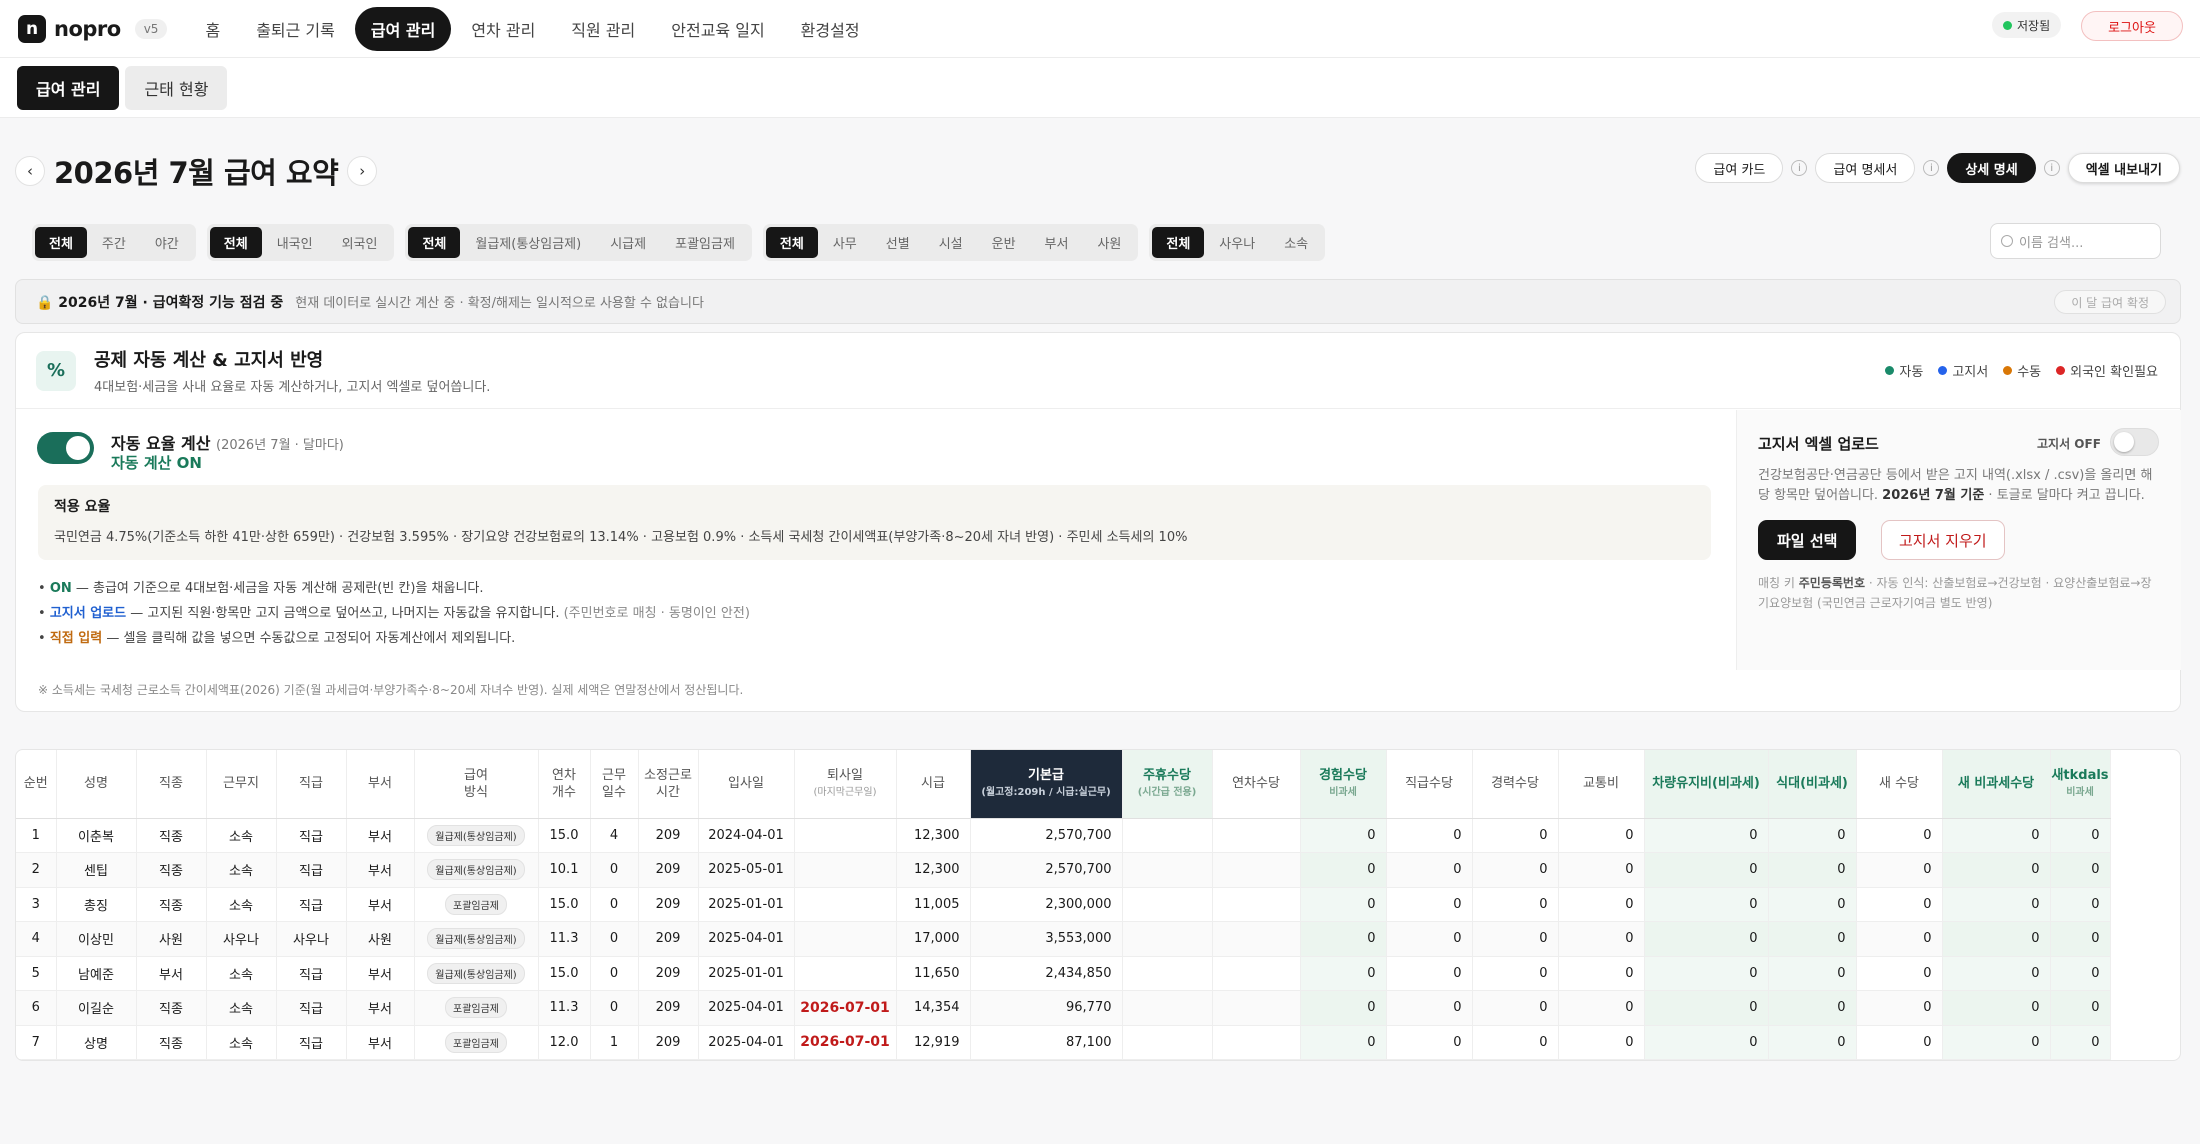 The width and height of the screenshot is (2200, 1144). What do you see at coordinates (746, 904) in the screenshot?
I see `table-cell: 2025-01-01` at bounding box center [746, 904].